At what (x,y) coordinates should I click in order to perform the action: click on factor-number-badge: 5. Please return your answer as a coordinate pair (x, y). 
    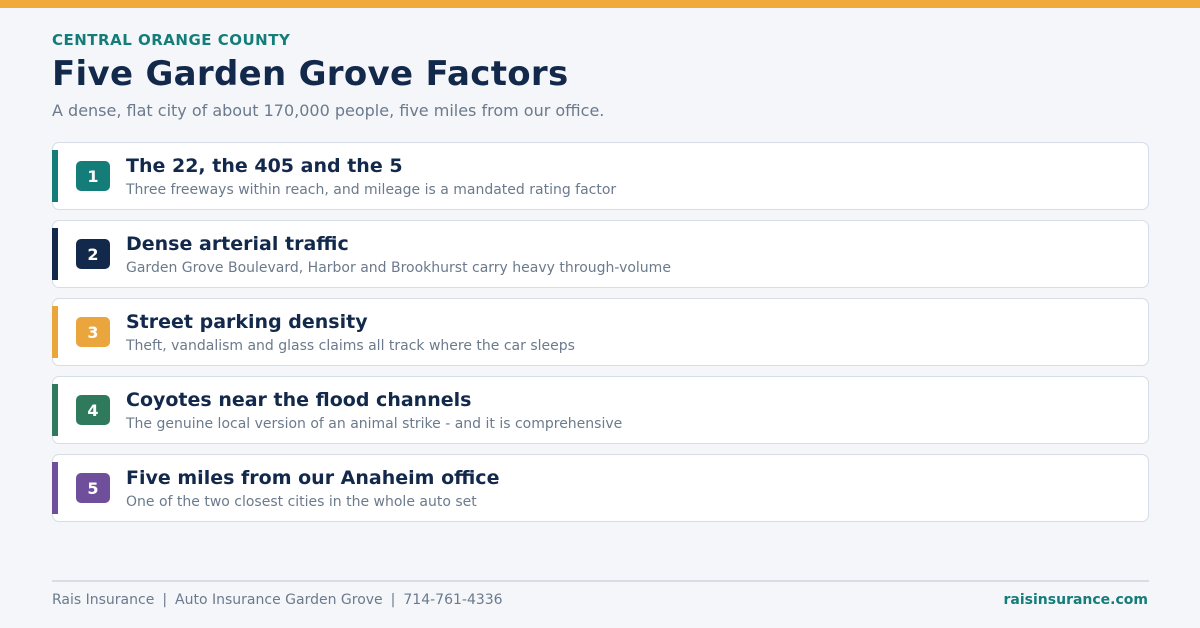
    Looking at the image, I should click on (93, 488).